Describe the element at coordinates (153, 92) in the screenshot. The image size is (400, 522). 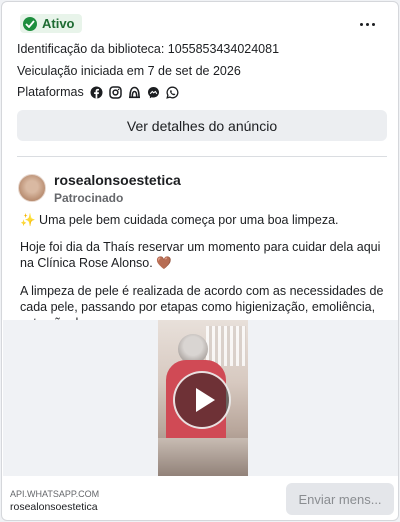
I see `messenger-icon` at that location.